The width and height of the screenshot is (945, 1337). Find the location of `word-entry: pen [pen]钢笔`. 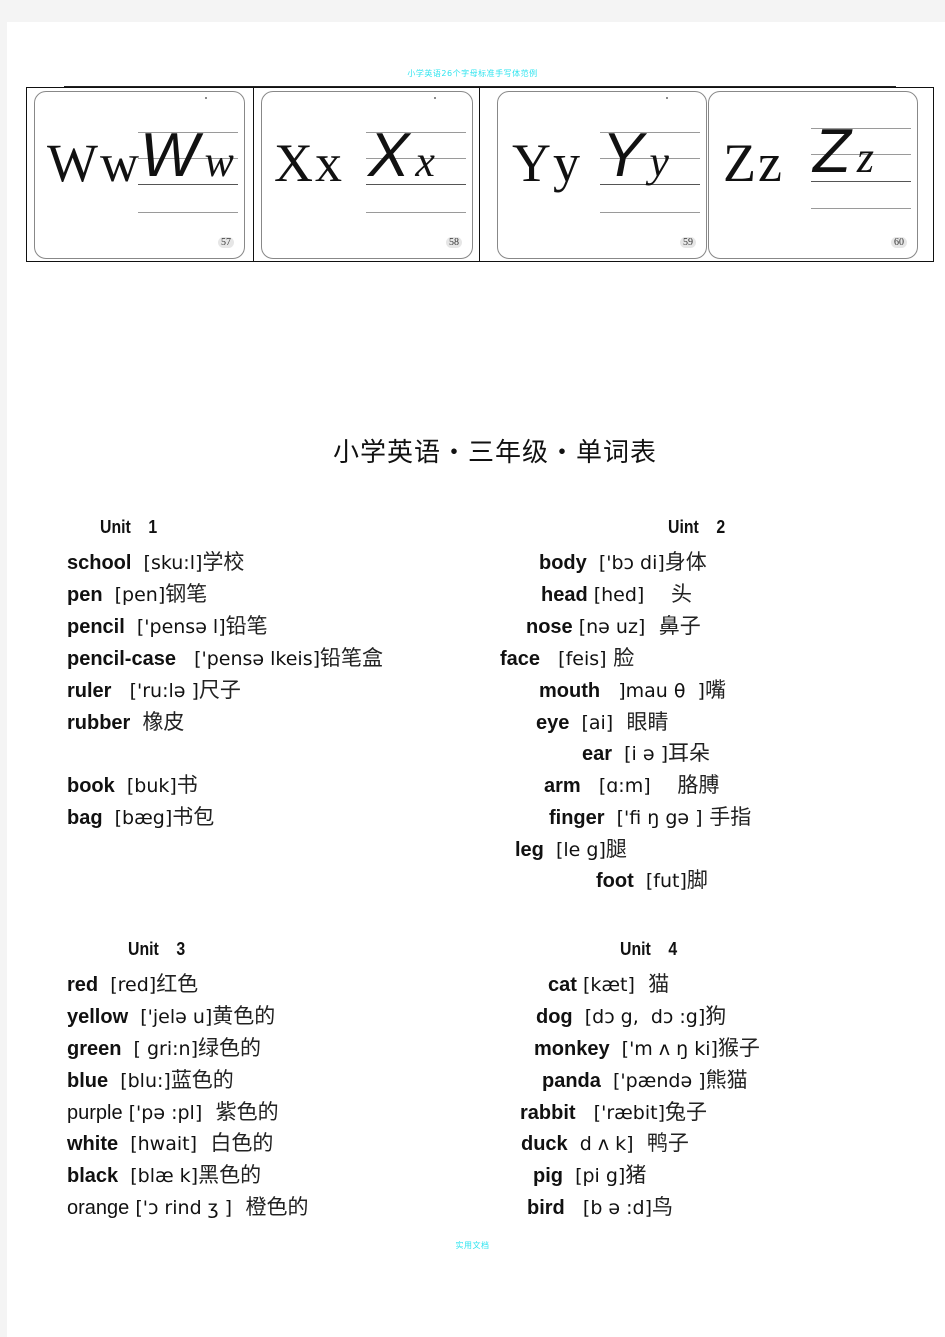

word-entry: pen [pen]钢笔 is located at coordinates (137, 594).